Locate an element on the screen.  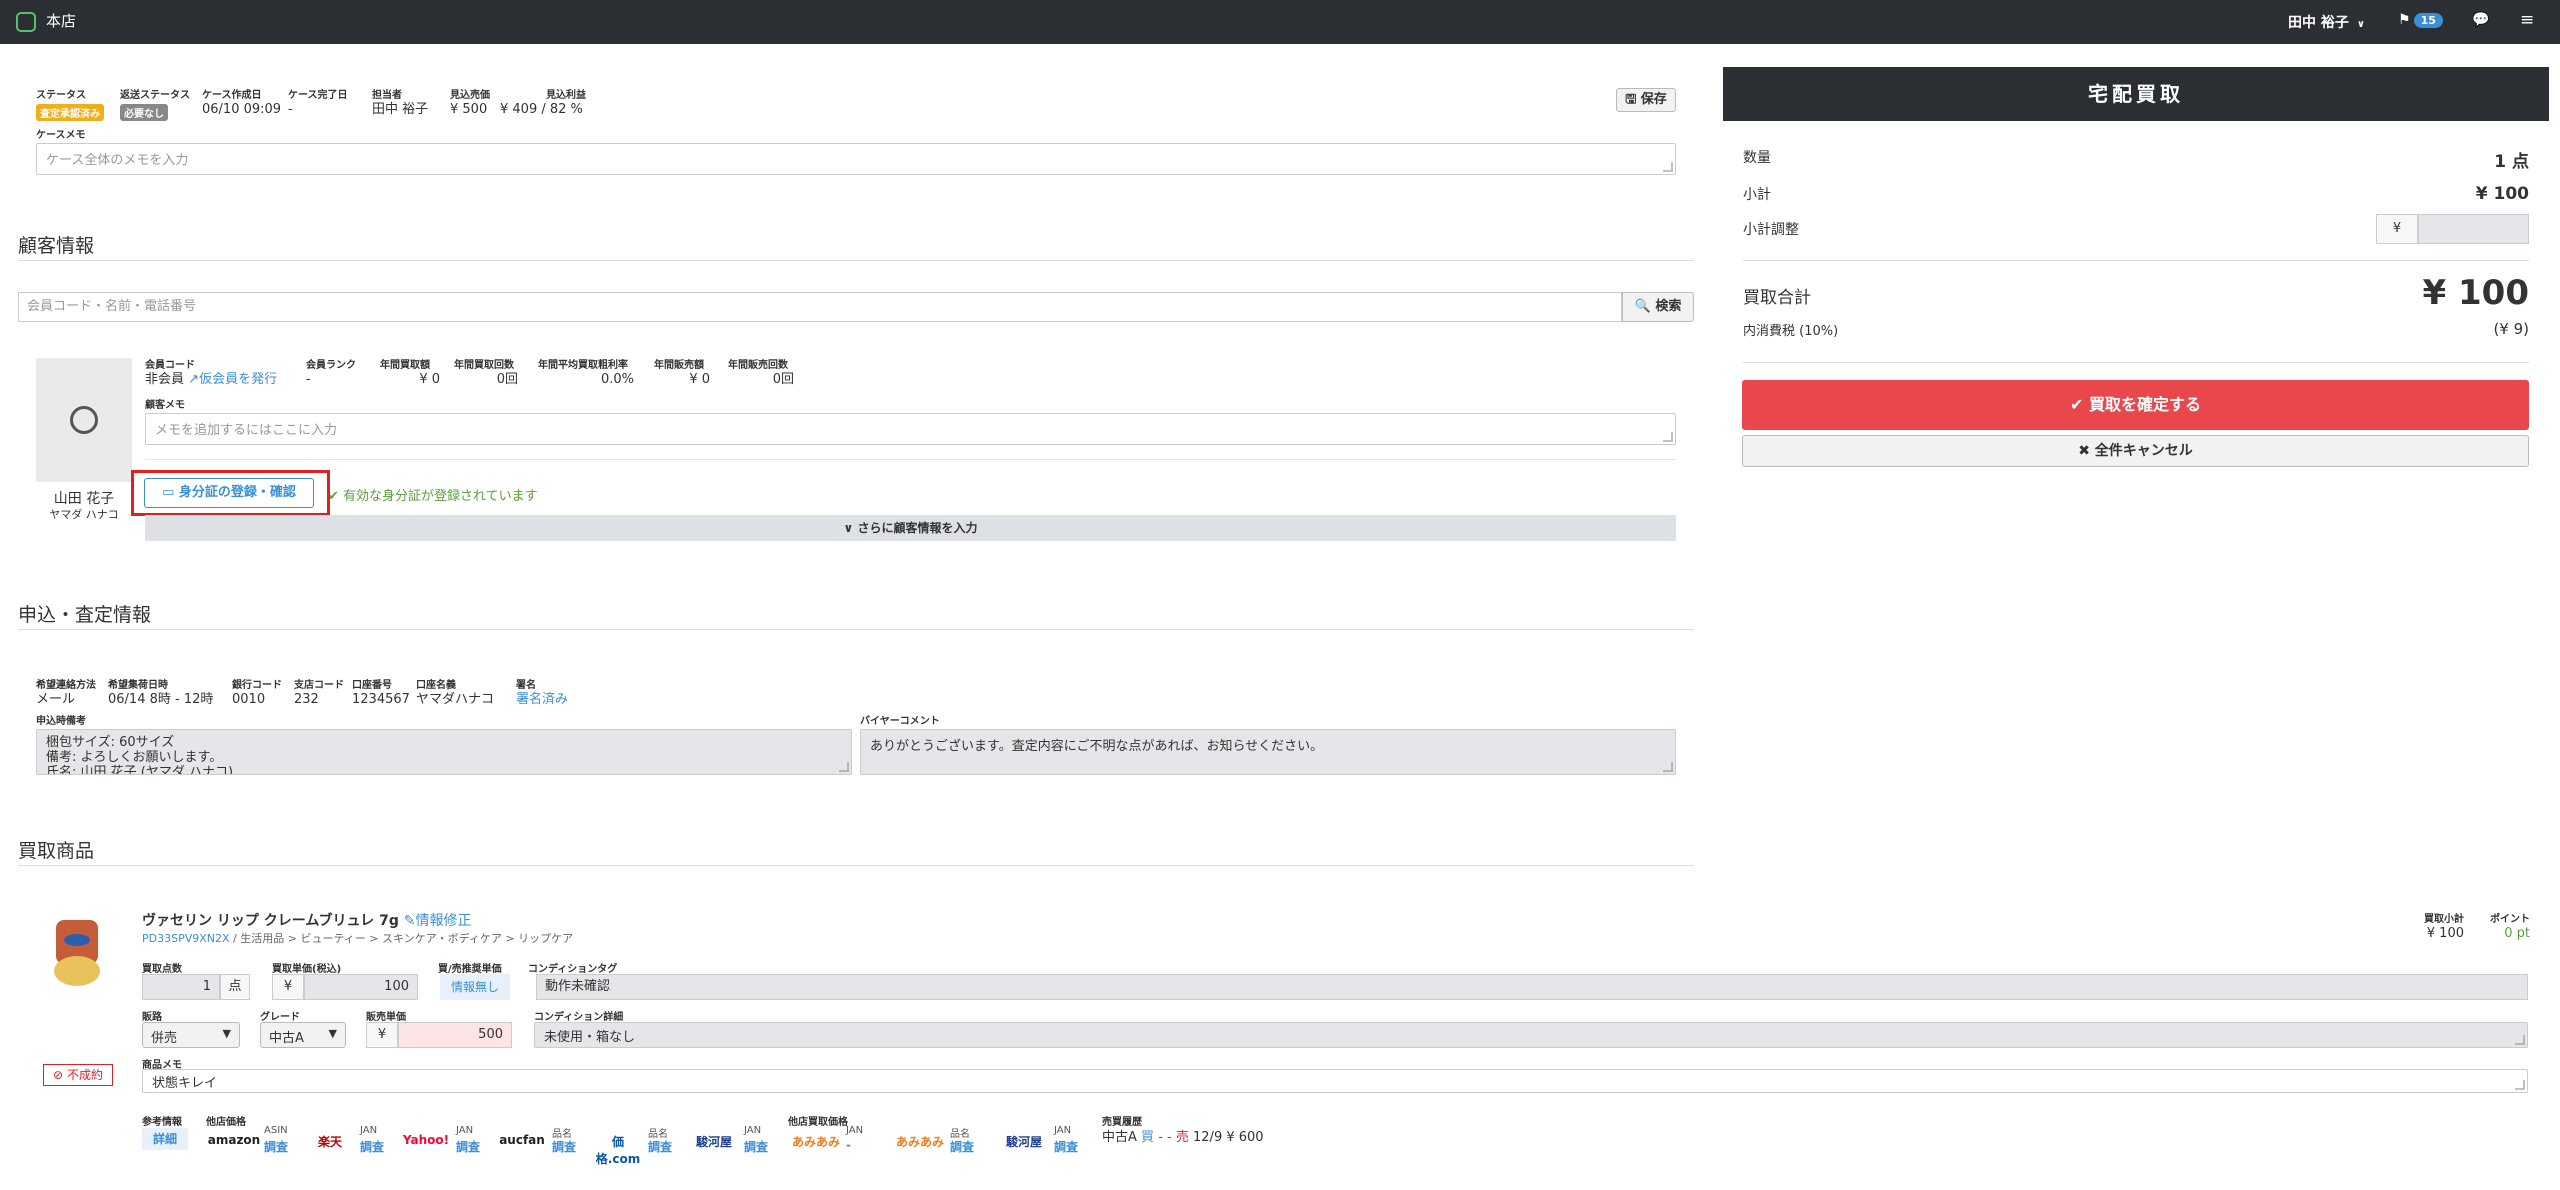
pickup-date: 希望集荷日時 06/14 8時 - 12時 is located at coordinates (161, 693).